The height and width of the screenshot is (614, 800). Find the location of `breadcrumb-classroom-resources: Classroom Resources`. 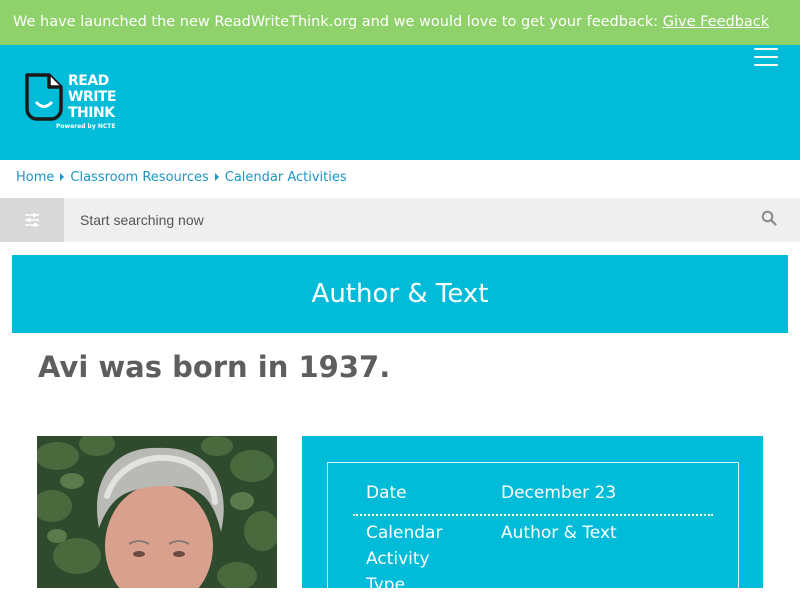

breadcrumb-classroom-resources: Classroom Resources is located at coordinates (139, 177).